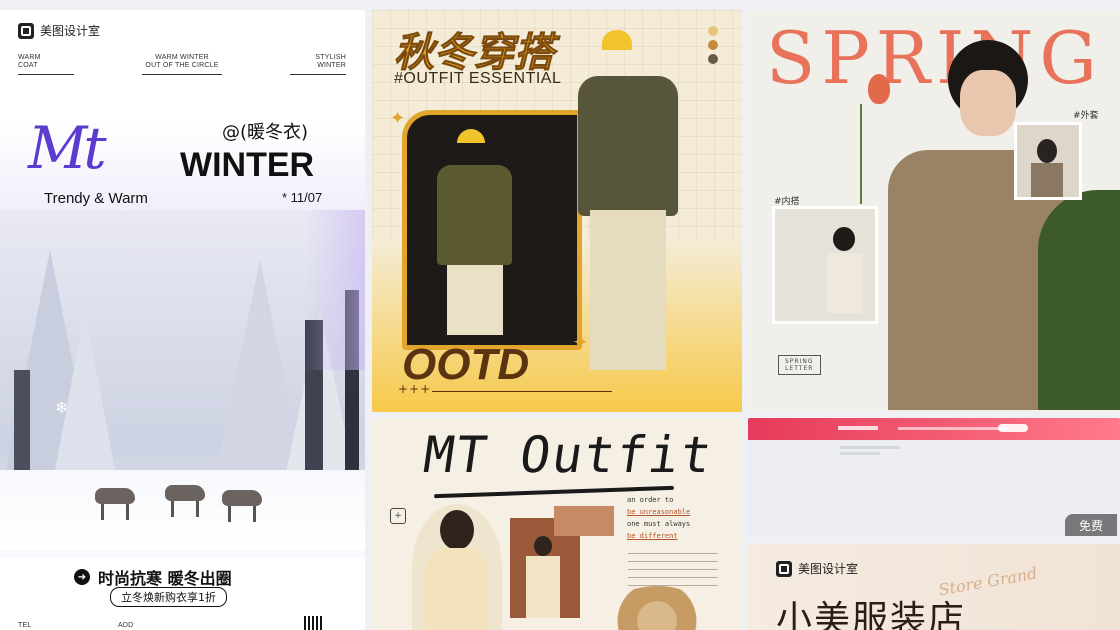 Image resolution: width=1120 pixels, height=630 pixels. I want to click on winter-title: WINTER, so click(247, 165).